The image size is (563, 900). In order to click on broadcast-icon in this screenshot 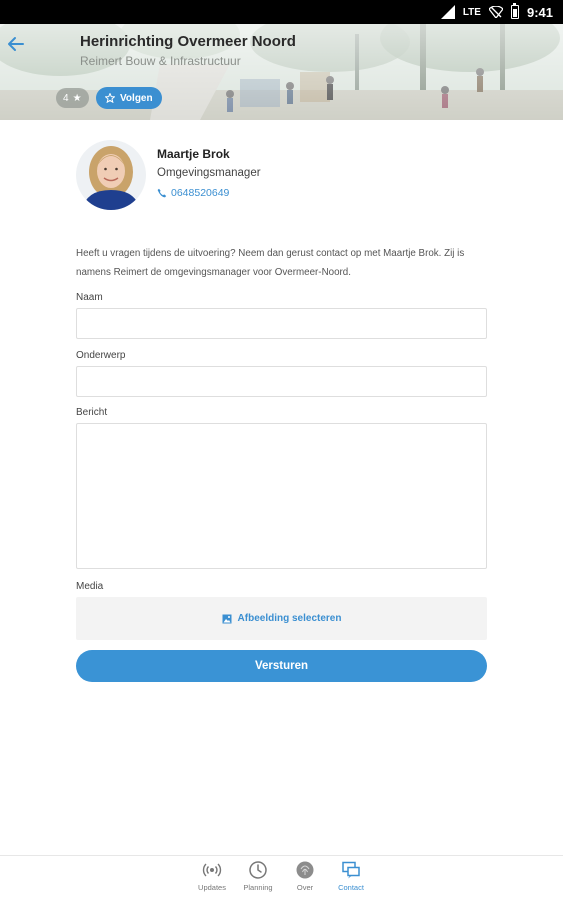, I will do `click(212, 870)`.